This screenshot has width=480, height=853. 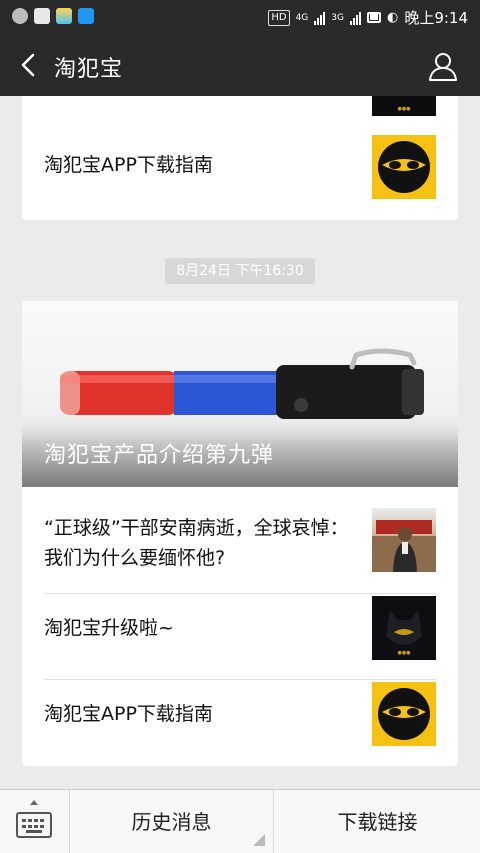 I want to click on menu-download-label: 下载链接, so click(x=377, y=822).